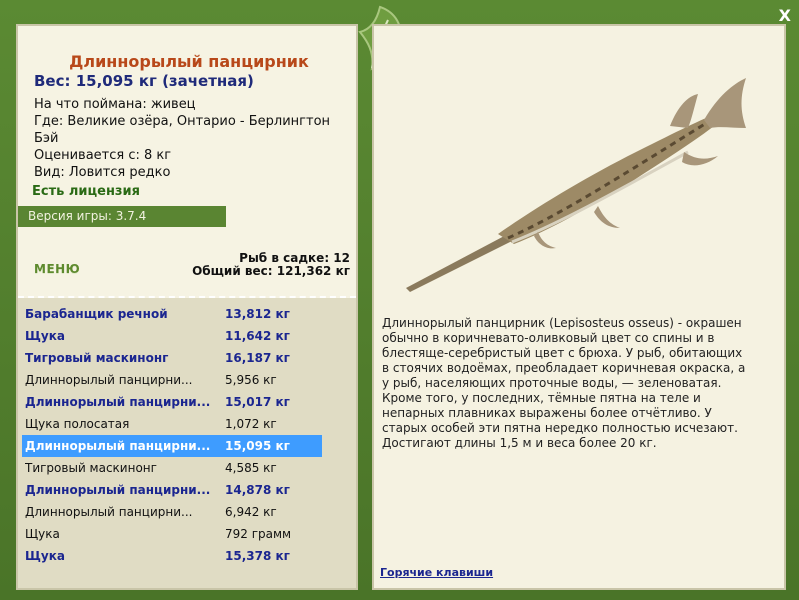  What do you see at coordinates (189, 61) in the screenshot?
I see `fish-name-title: Длиннорылый панцирник` at bounding box center [189, 61].